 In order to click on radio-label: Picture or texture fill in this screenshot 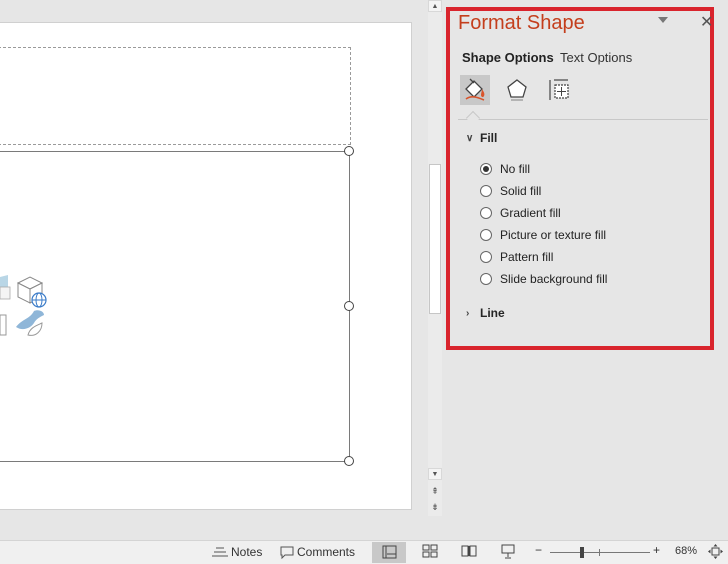, I will do `click(553, 235)`.